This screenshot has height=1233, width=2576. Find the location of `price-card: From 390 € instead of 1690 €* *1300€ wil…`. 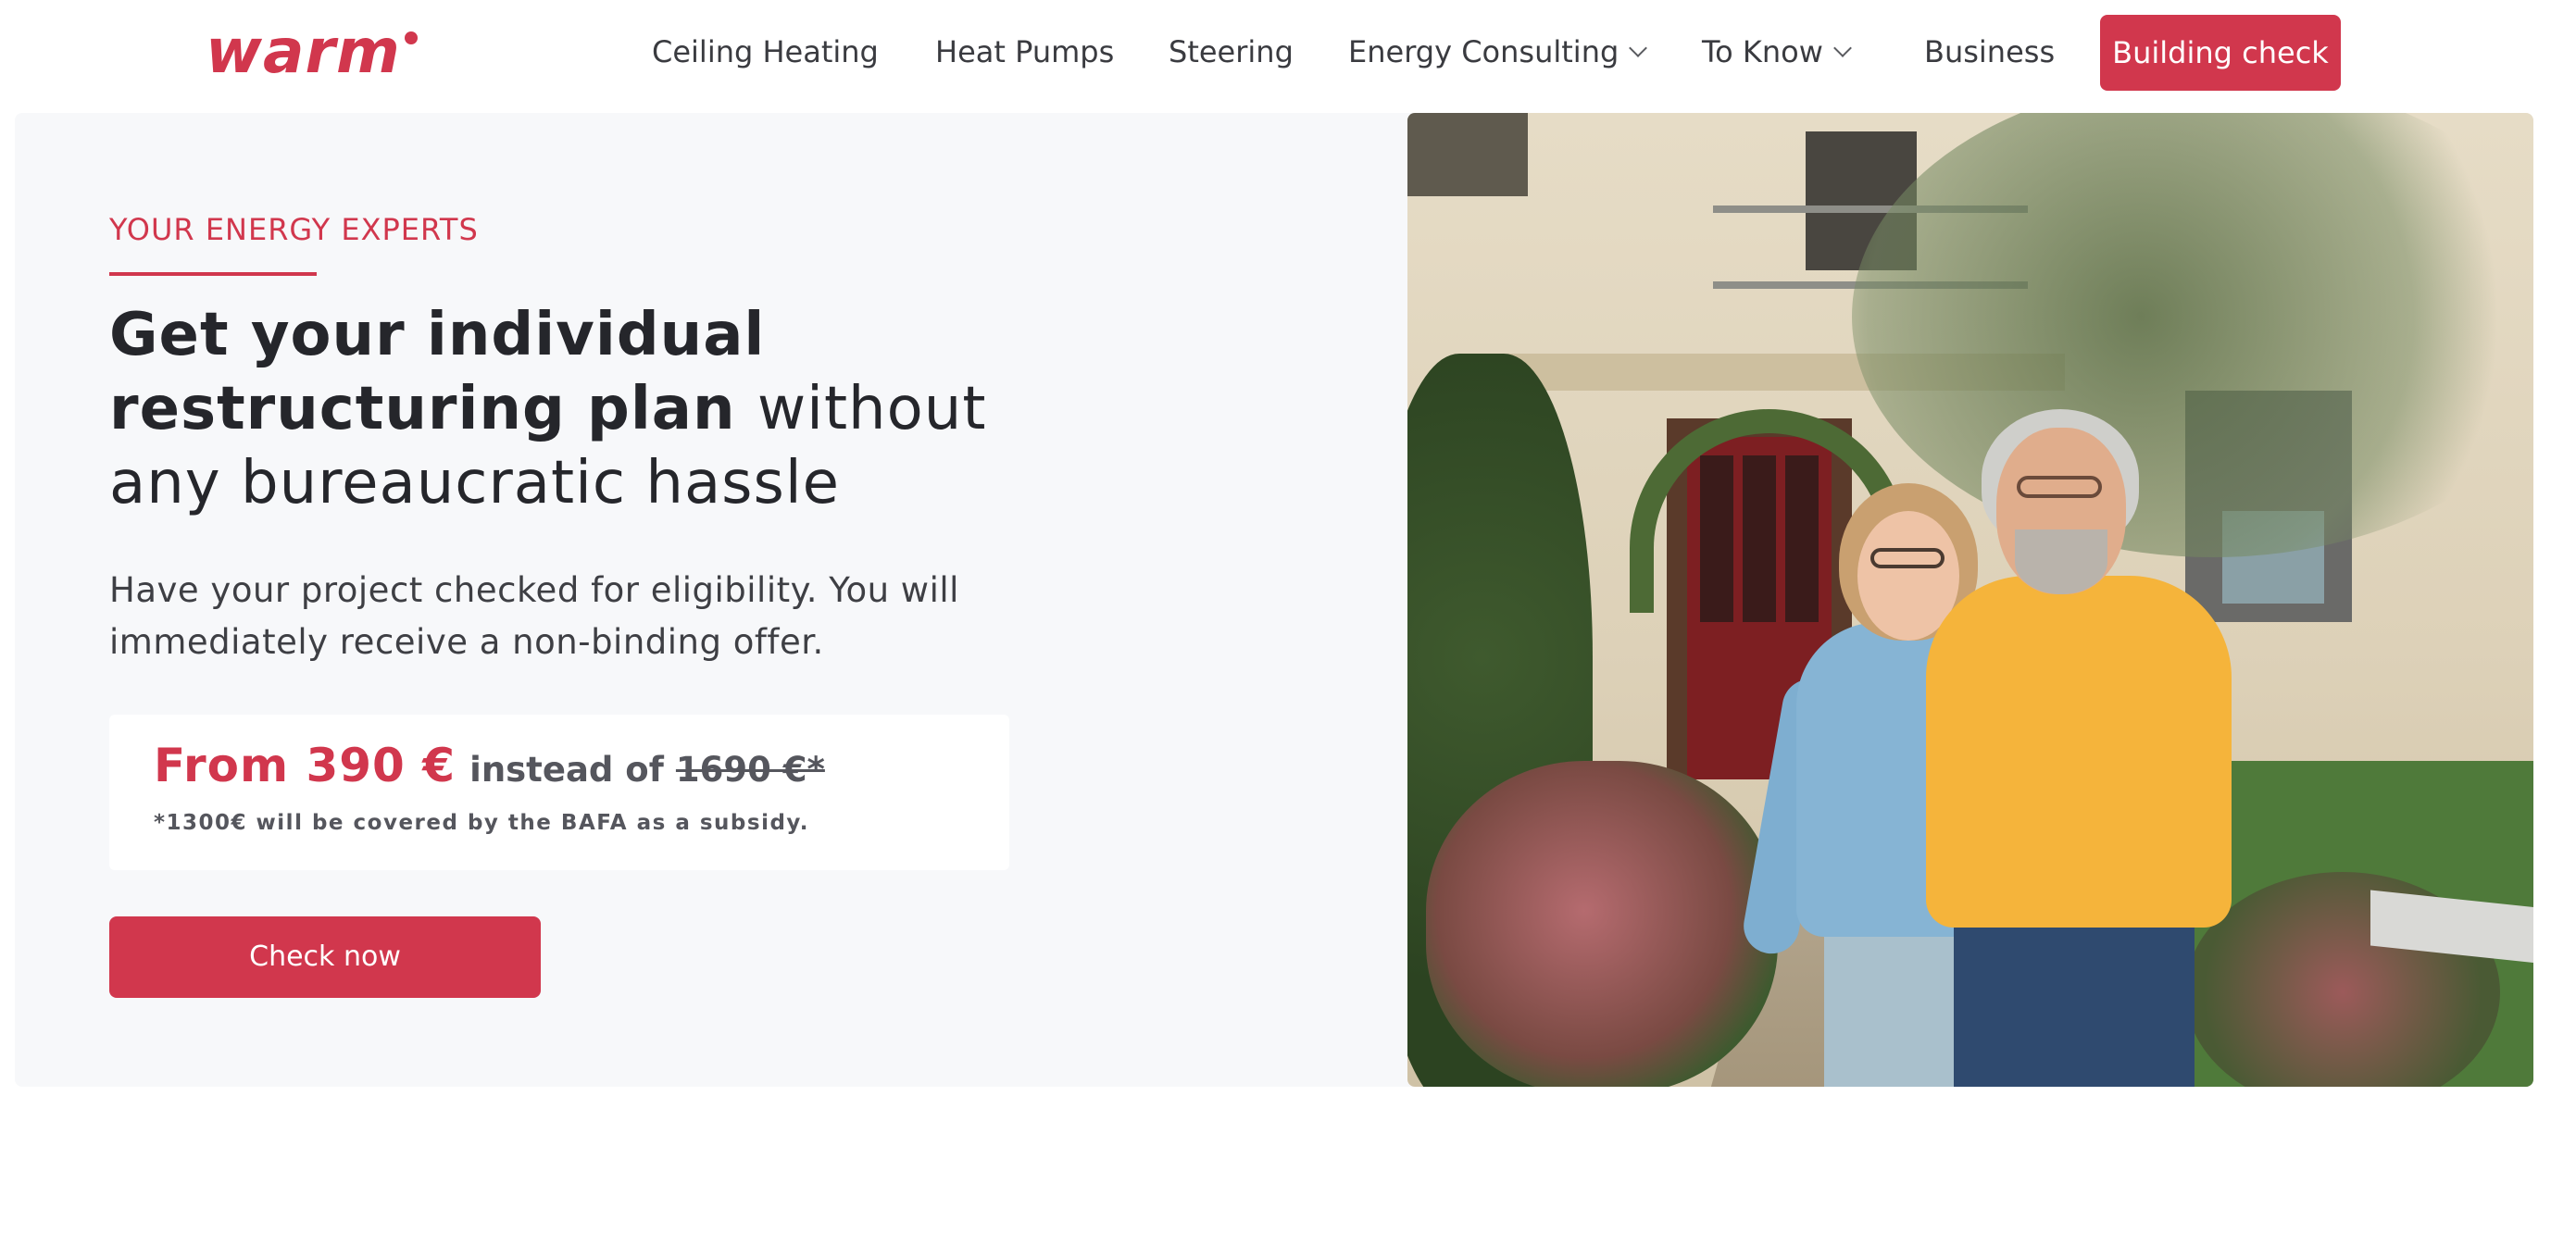

price-card: From 390 € instead of 1690 €* *1300€ wil… is located at coordinates (559, 792).